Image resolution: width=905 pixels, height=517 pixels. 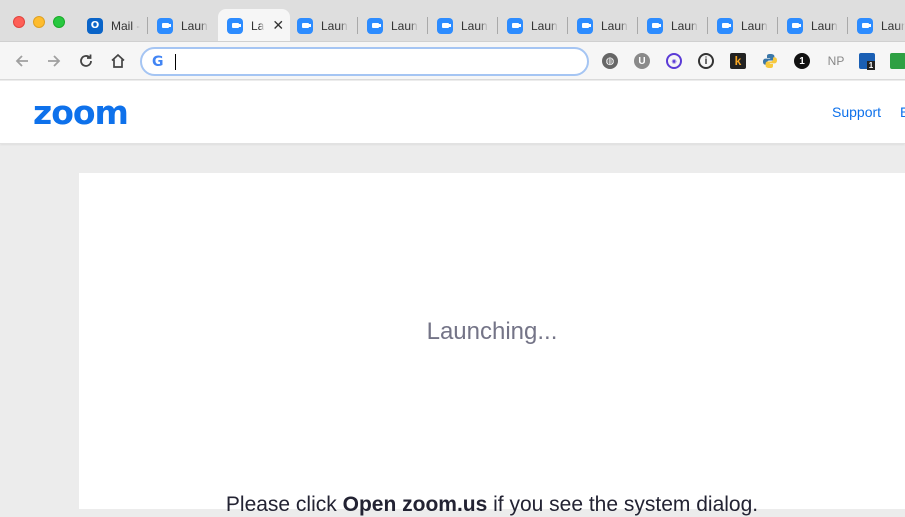 What do you see at coordinates (738, 61) in the screenshot?
I see `extension-k-icon: k` at bounding box center [738, 61].